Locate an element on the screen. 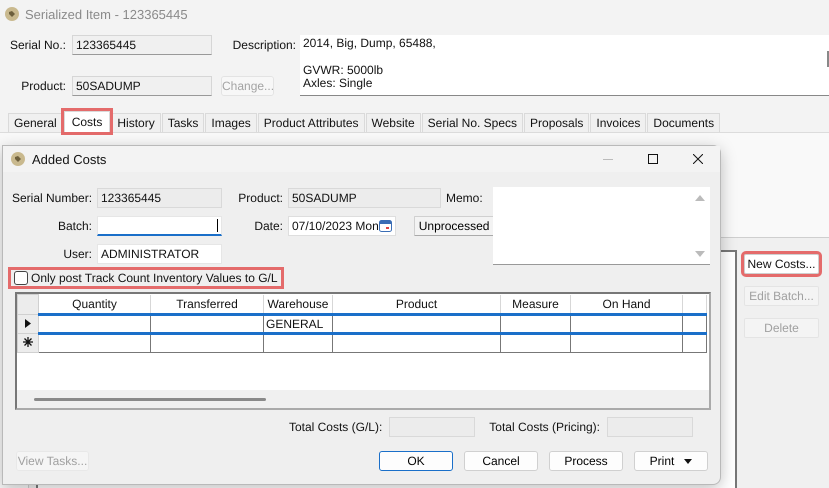  tab: Documents is located at coordinates (683, 122).